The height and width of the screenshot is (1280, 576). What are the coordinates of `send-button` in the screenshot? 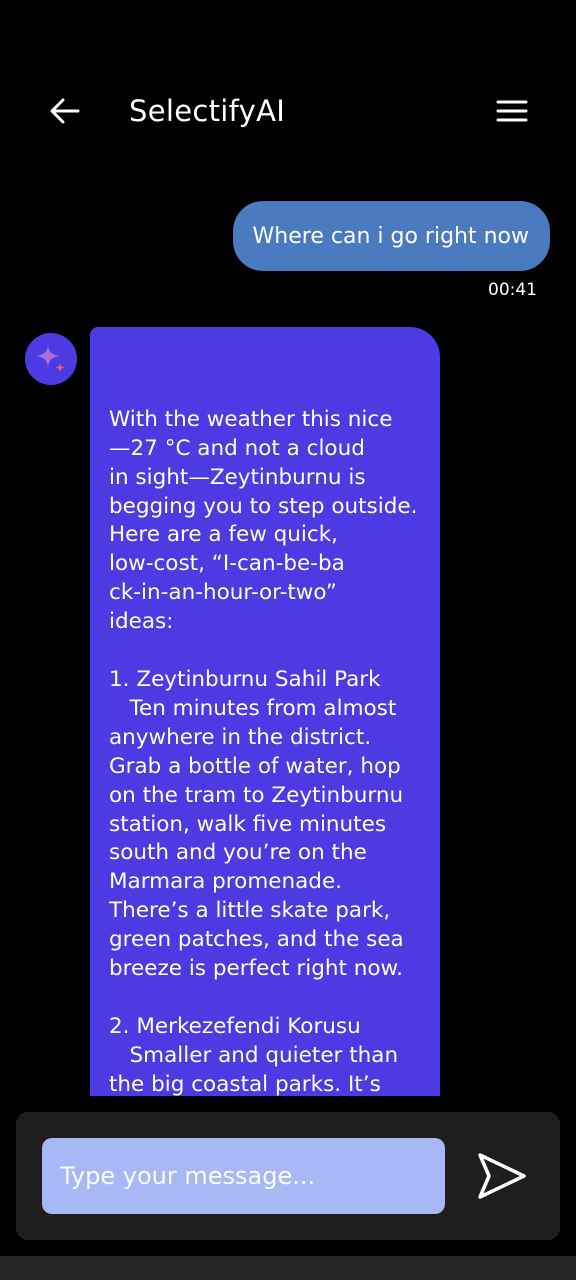 It's located at (502, 1176).